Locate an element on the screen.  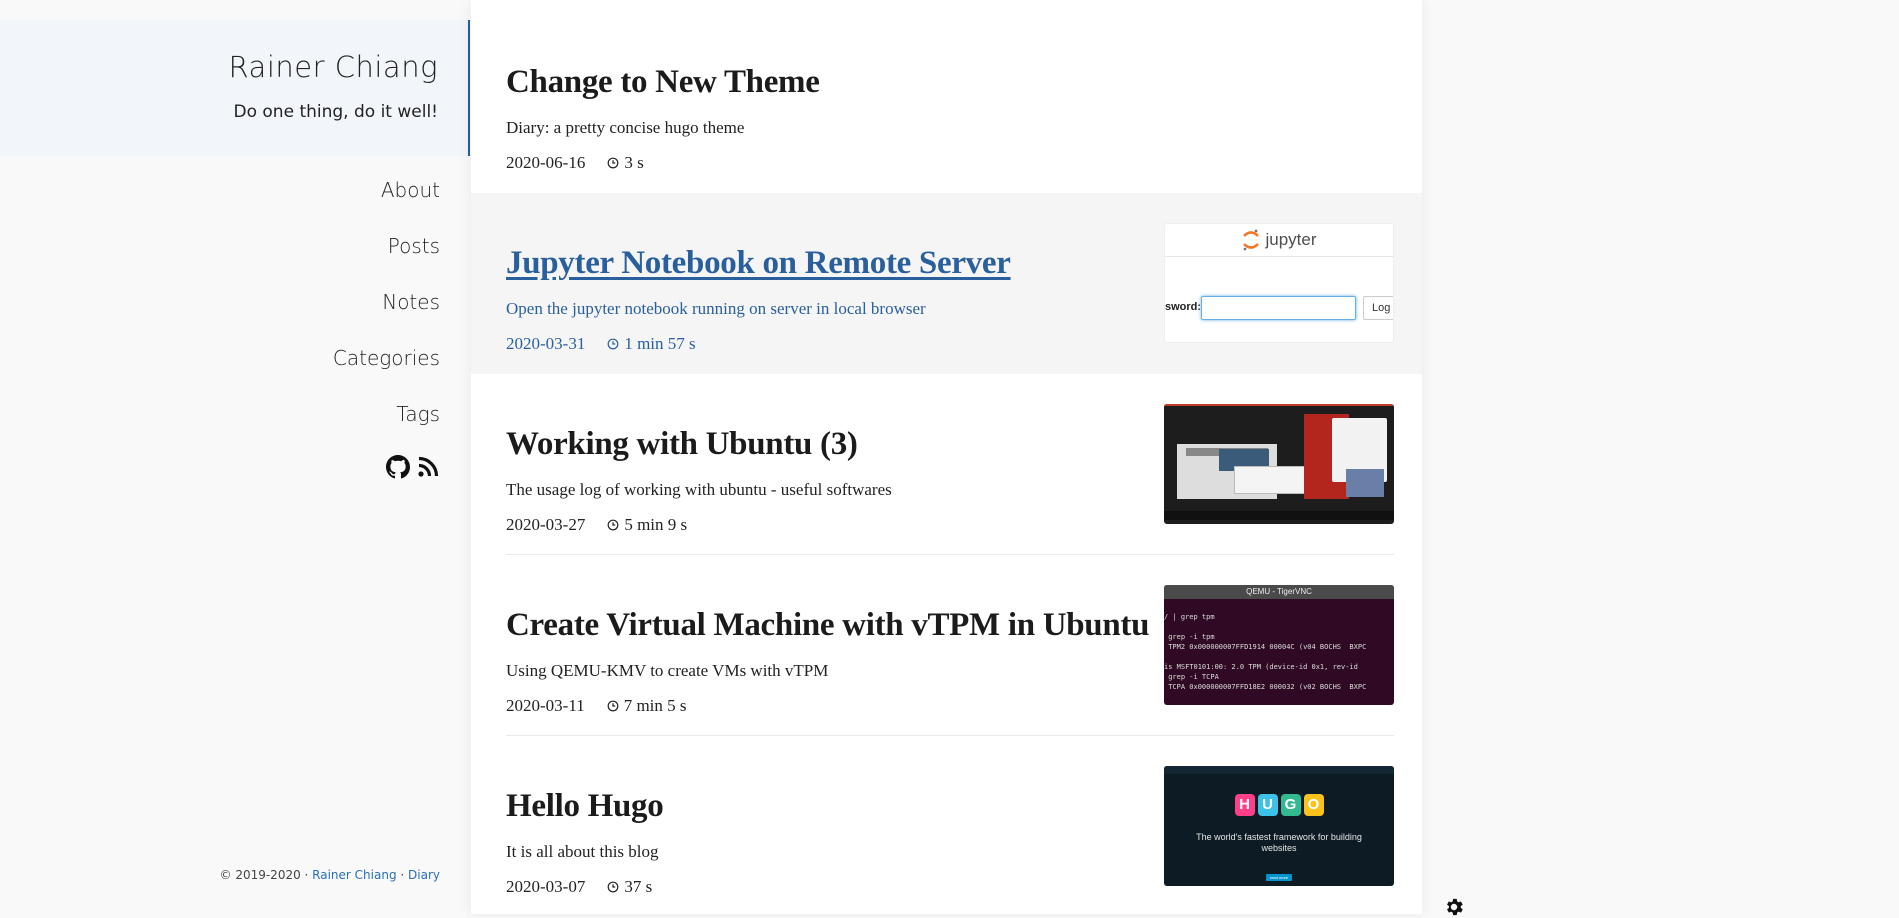
post-date: 2020-06-16 is located at coordinates (546, 162).